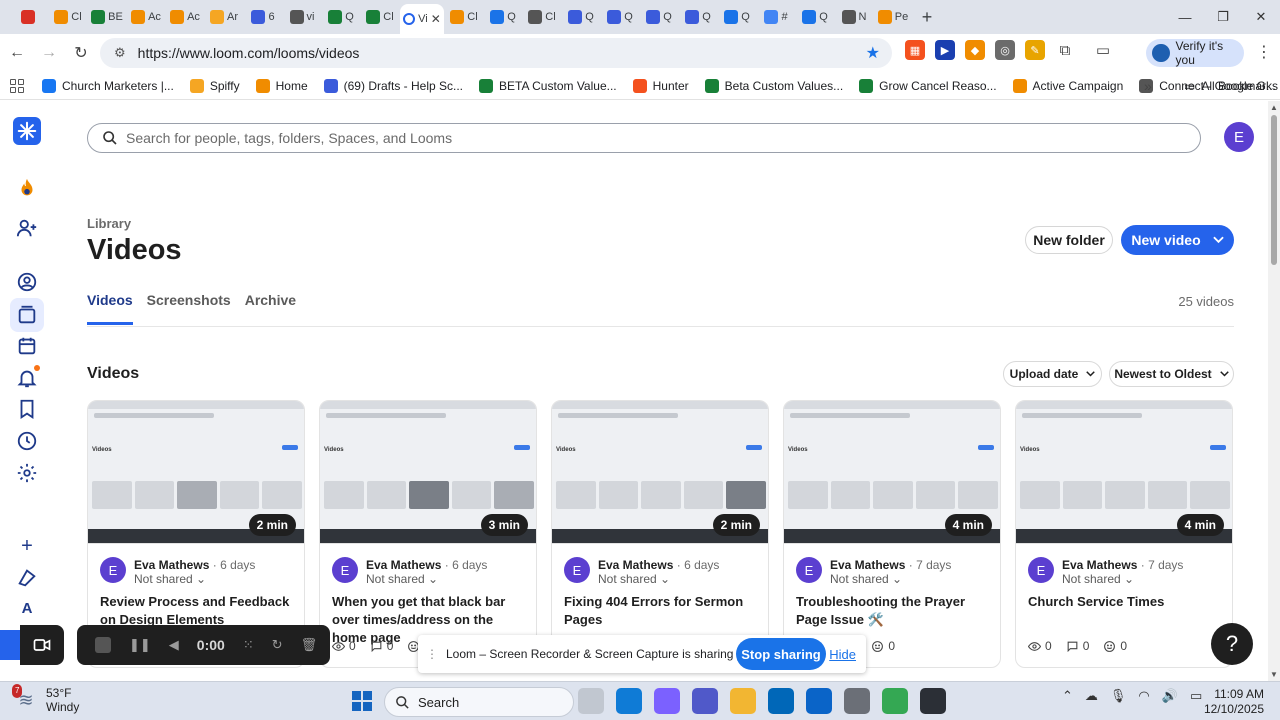 Image resolution: width=1280 pixels, height=720 pixels. Describe the element at coordinates (27, 131) in the screenshot. I see `loom-logo-icon` at that location.